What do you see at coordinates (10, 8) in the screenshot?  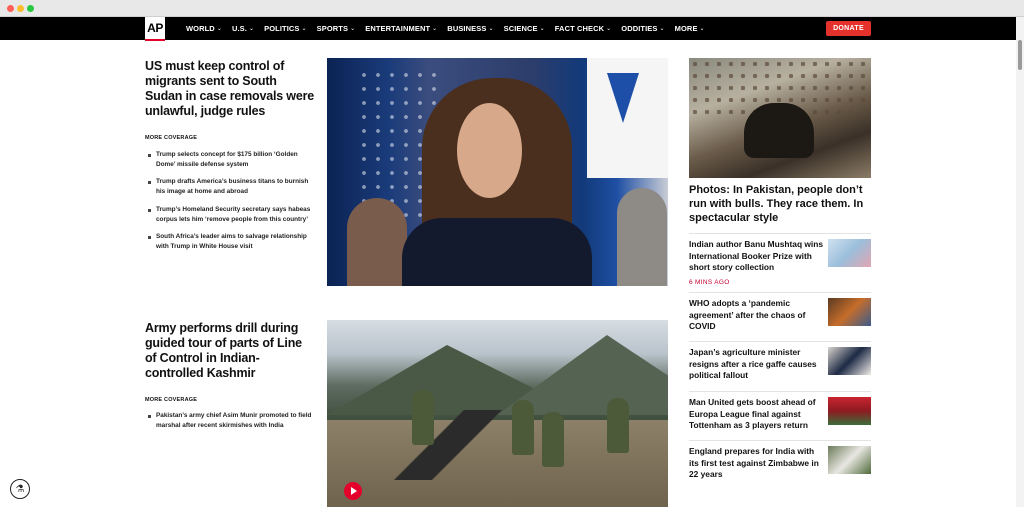 I see `close-window-icon` at bounding box center [10, 8].